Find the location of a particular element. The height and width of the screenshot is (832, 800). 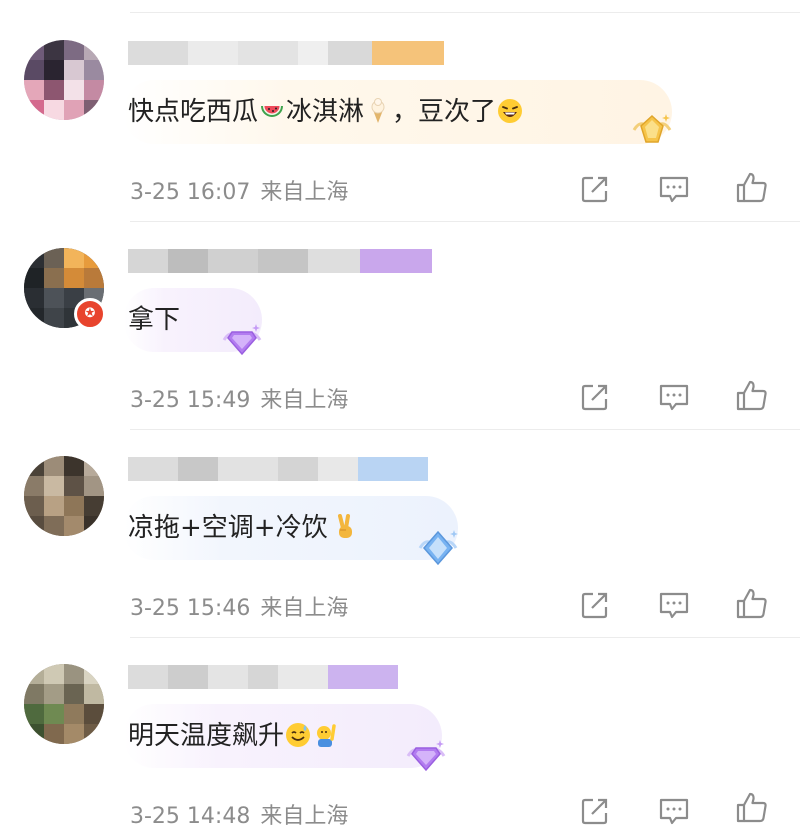

comment-text: 明天温度飙升 is located at coordinates (234, 736).